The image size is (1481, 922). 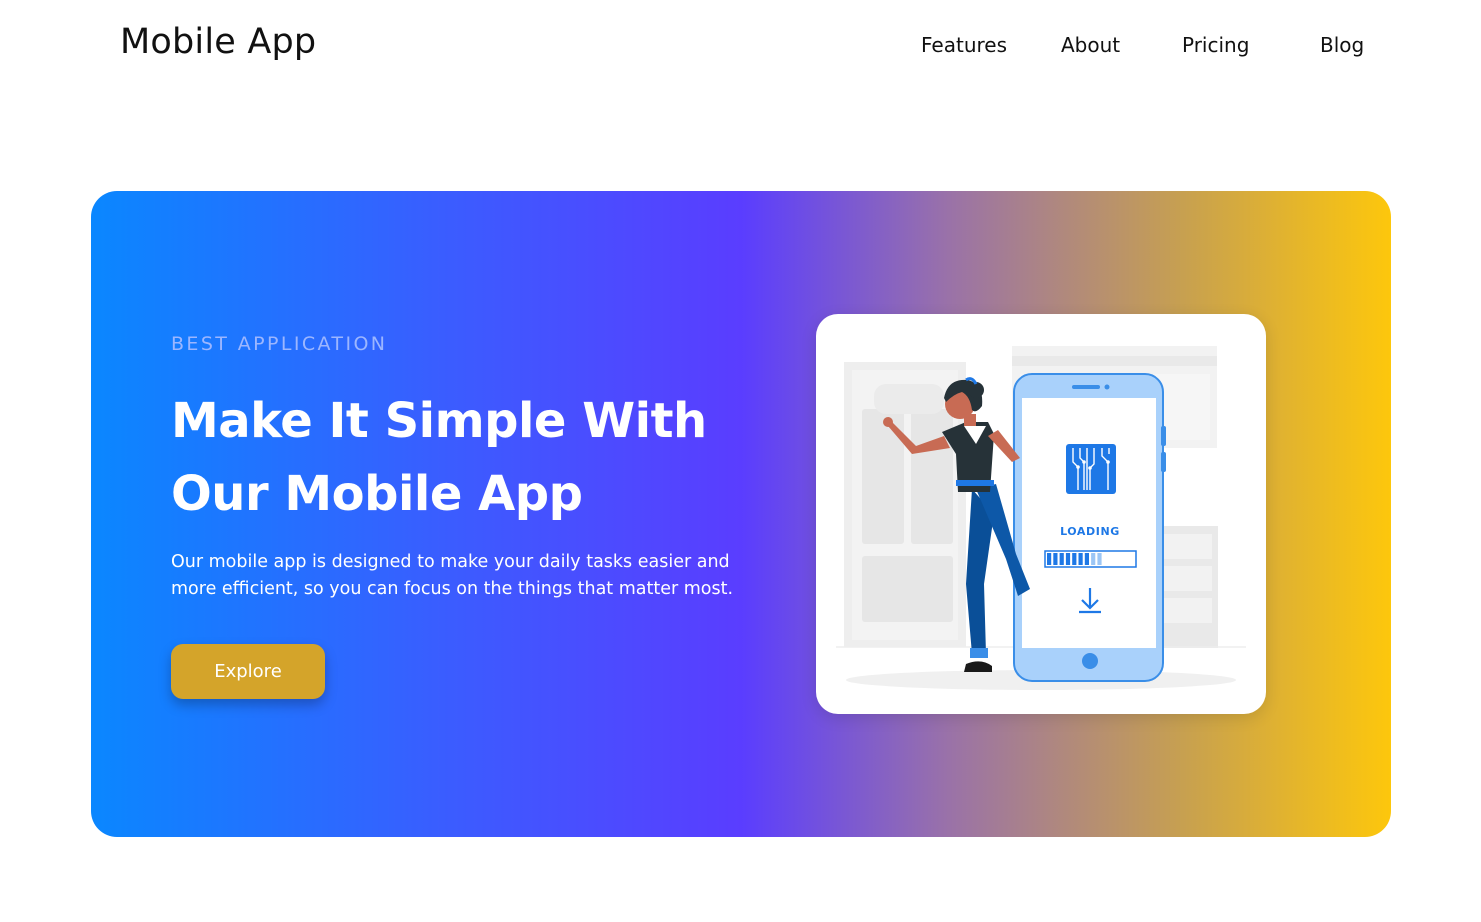 What do you see at coordinates (279, 344) in the screenshot?
I see `hero-eyebrow: BEST APPLICATION` at bounding box center [279, 344].